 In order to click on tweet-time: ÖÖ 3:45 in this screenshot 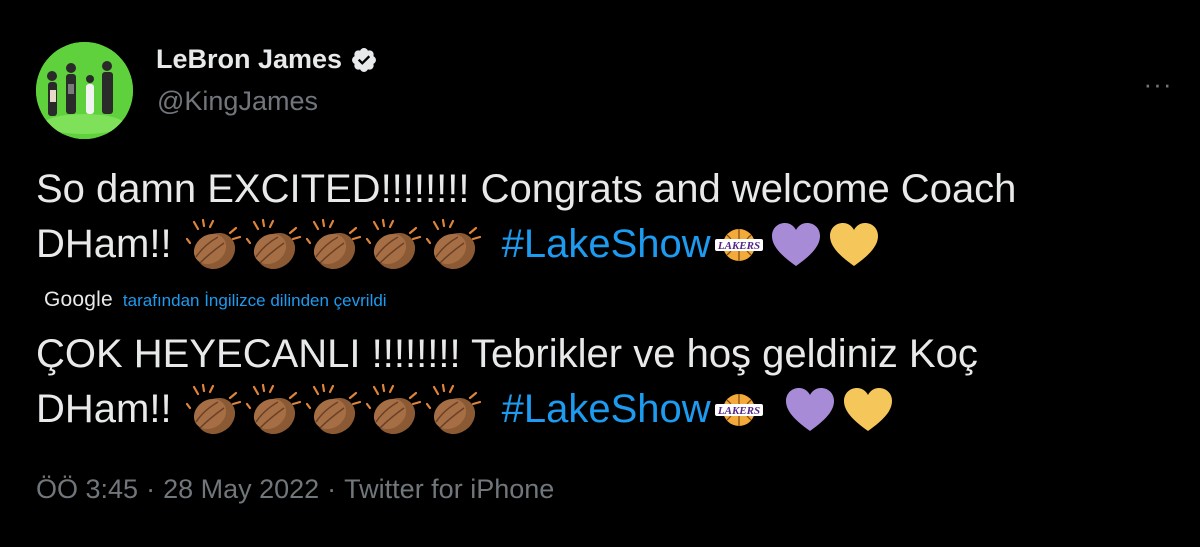, I will do `click(87, 489)`.